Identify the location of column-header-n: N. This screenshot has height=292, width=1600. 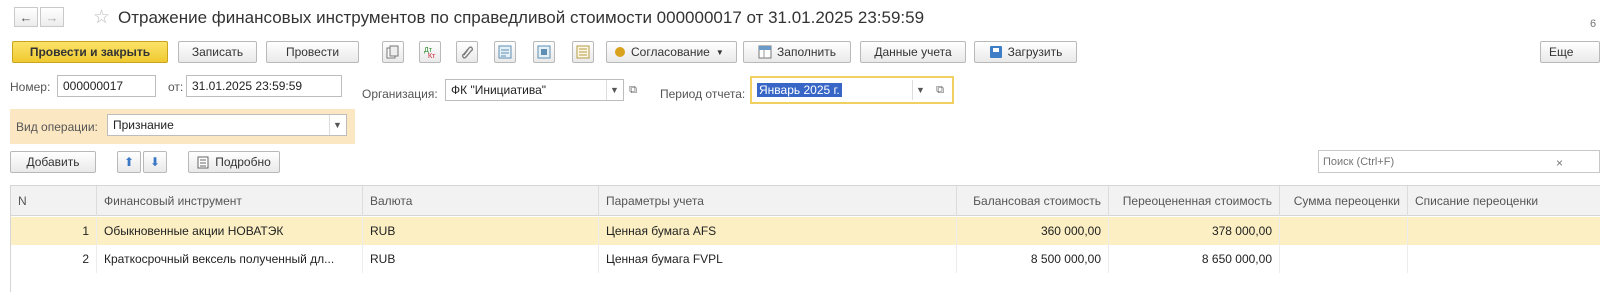
(53, 201).